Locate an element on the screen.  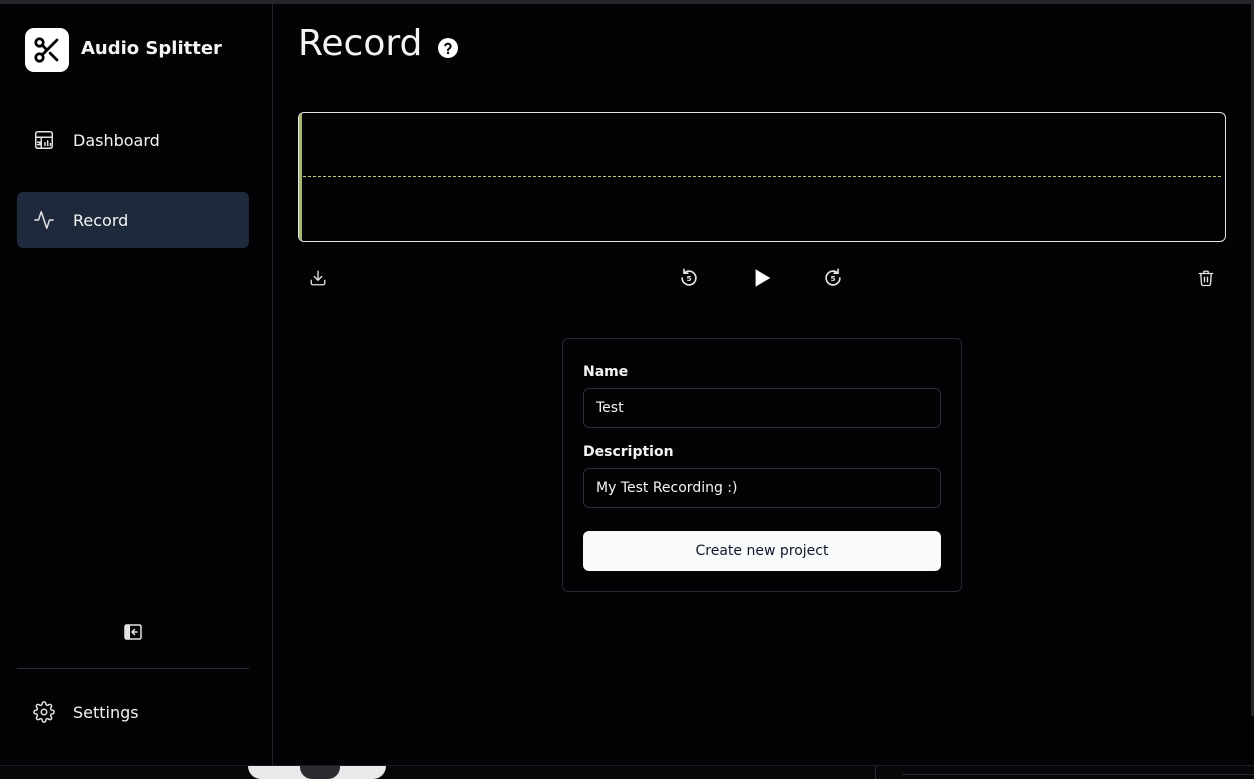
rotate-ccw-5-icon: 5 is located at coordinates (689, 277).